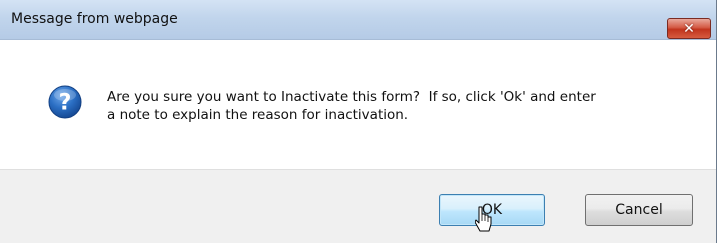  Describe the element at coordinates (483, 219) in the screenshot. I see `hand-pointer-cursor-icon` at that location.